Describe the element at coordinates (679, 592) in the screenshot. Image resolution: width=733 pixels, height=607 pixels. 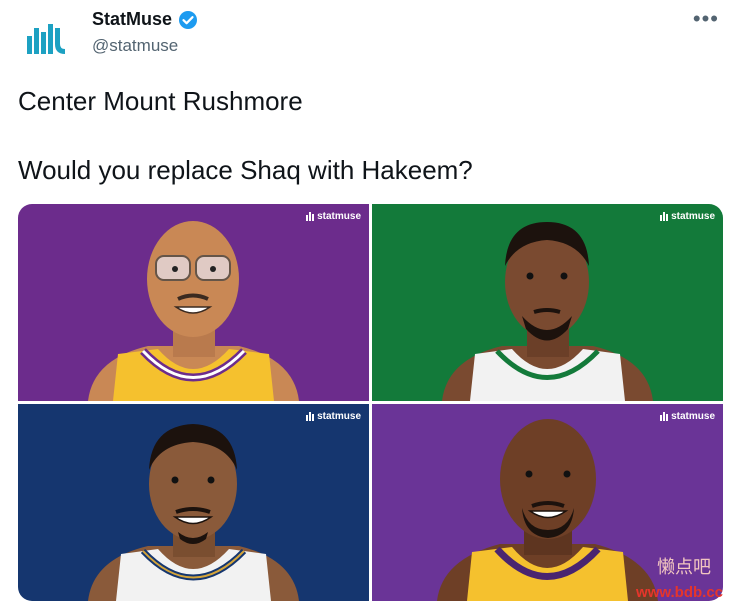
I see `site-watermark: www.bdb.cc` at that location.